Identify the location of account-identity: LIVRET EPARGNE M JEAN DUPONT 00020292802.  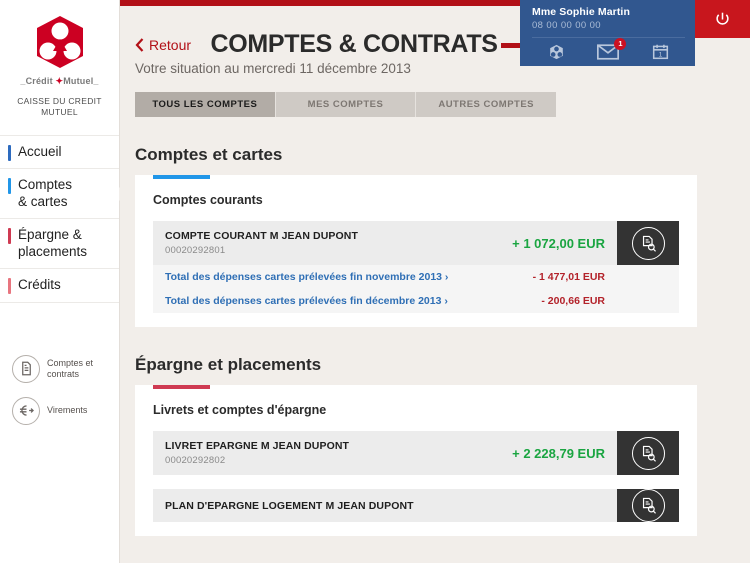
(257, 453).